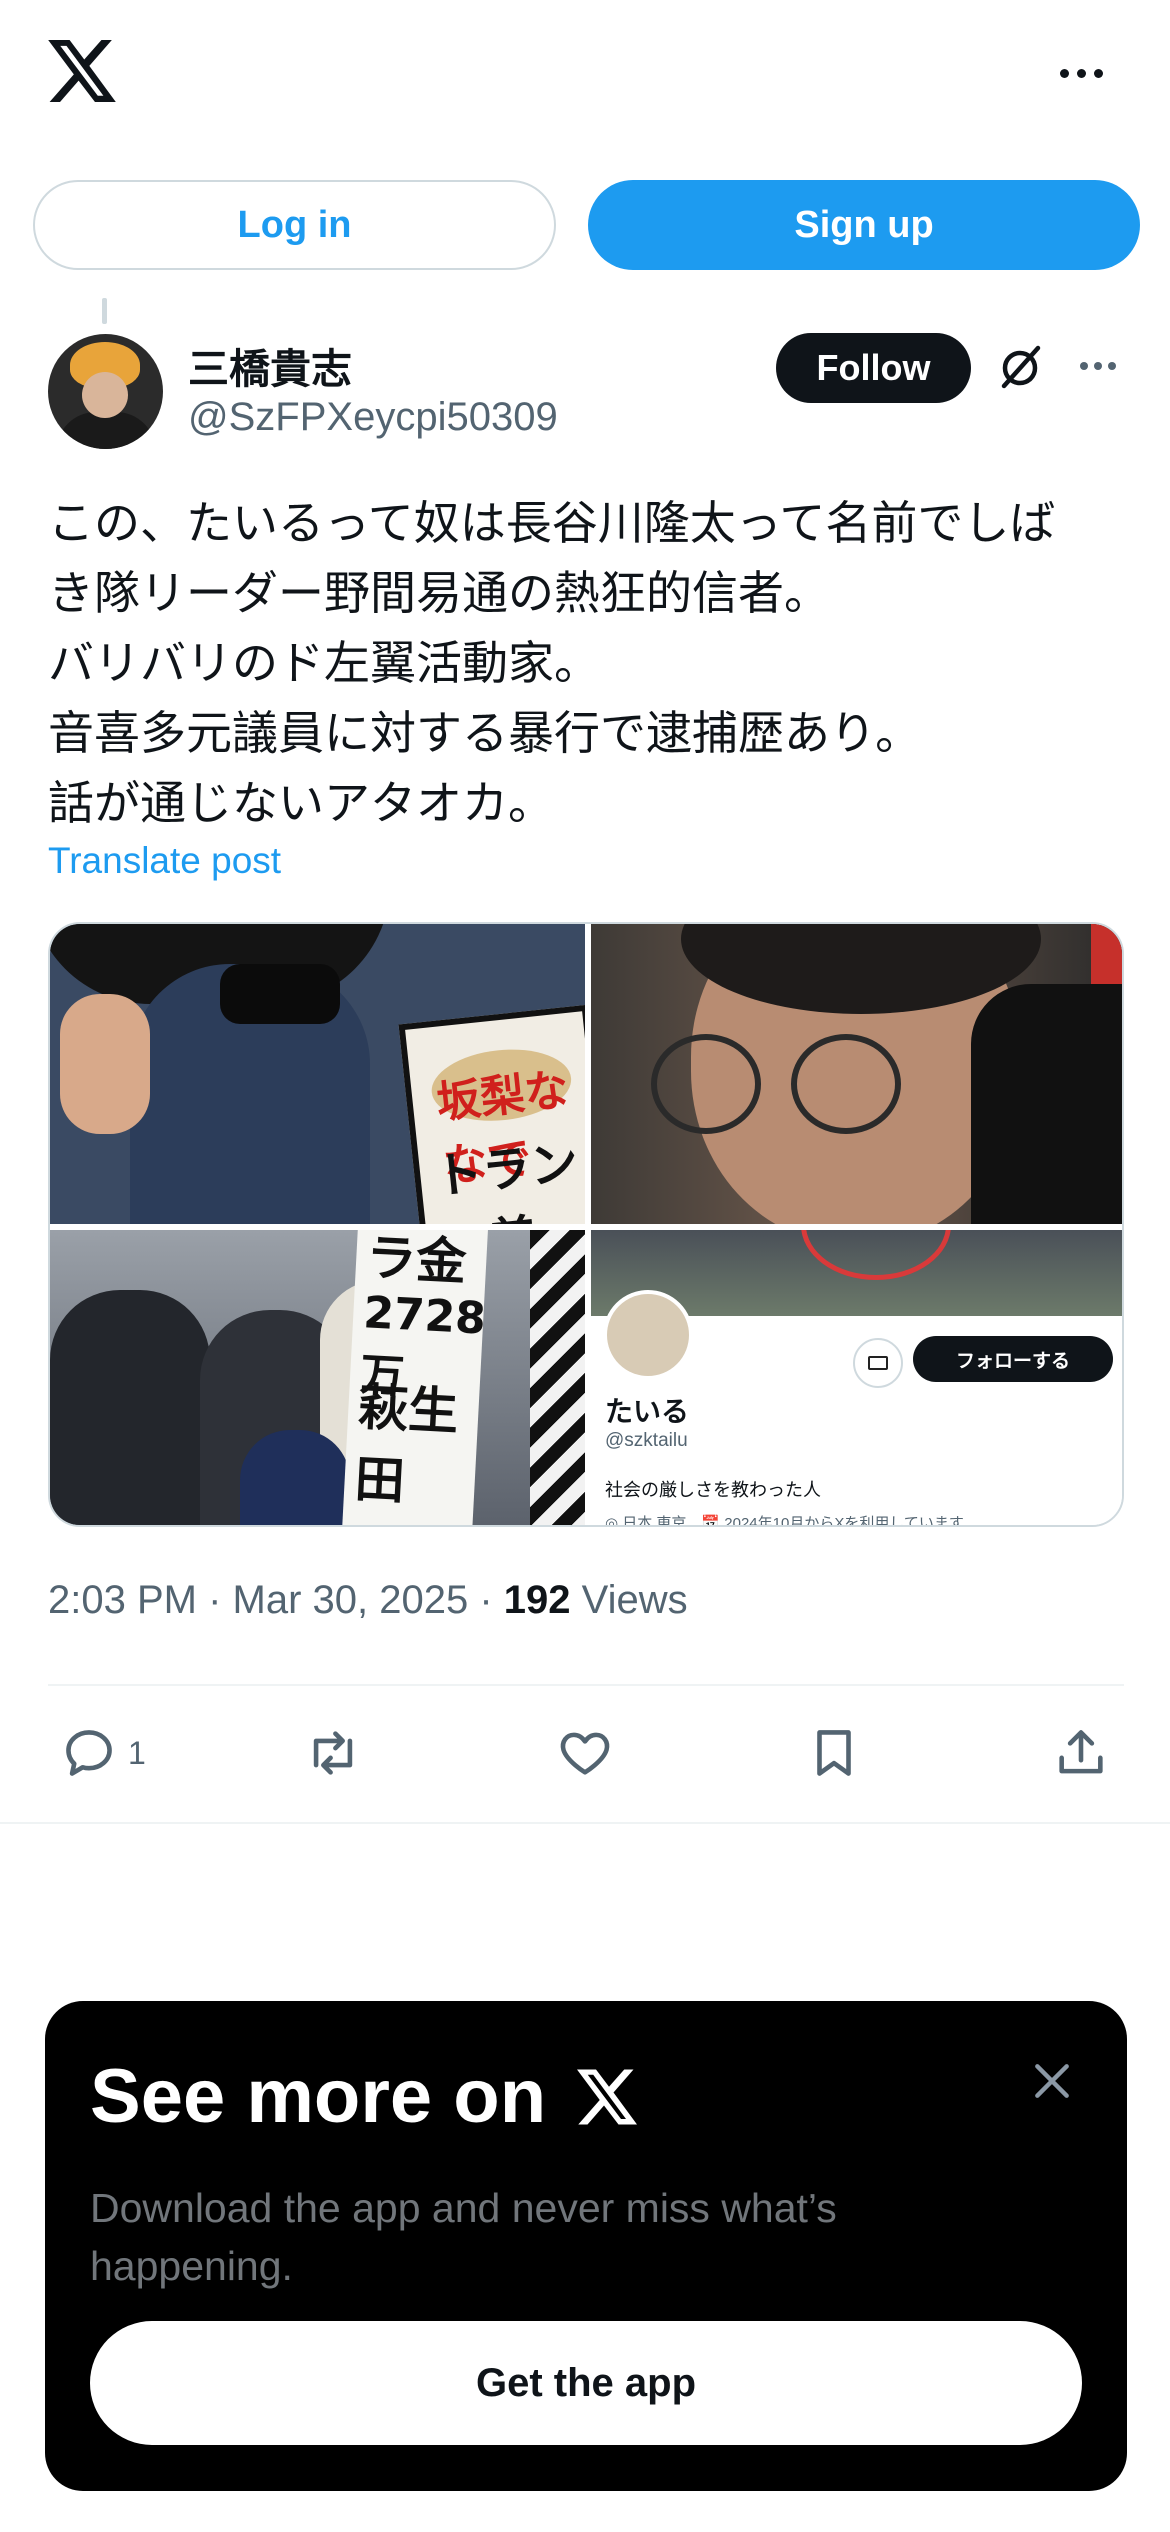 This screenshot has width=1170, height=2532. Describe the element at coordinates (1098, 366) in the screenshot. I see `post-more-icon` at that location.